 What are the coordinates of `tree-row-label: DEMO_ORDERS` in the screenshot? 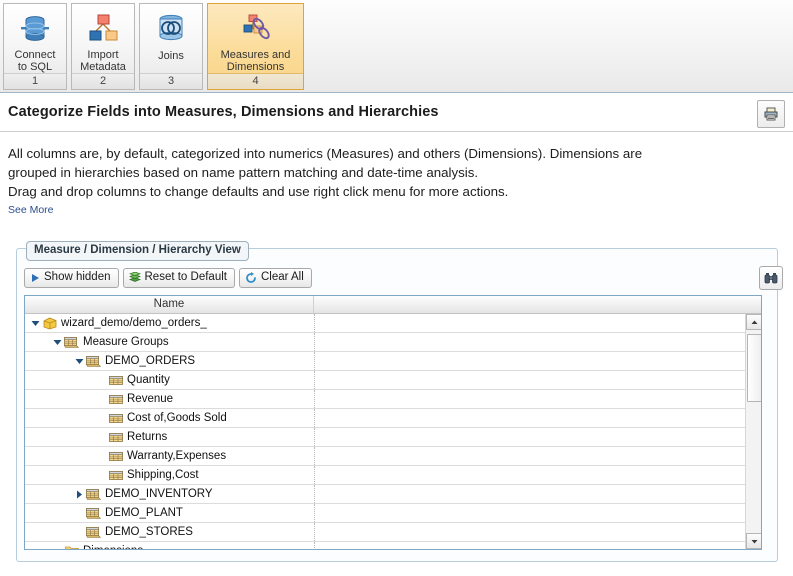 It's located at (150, 361).